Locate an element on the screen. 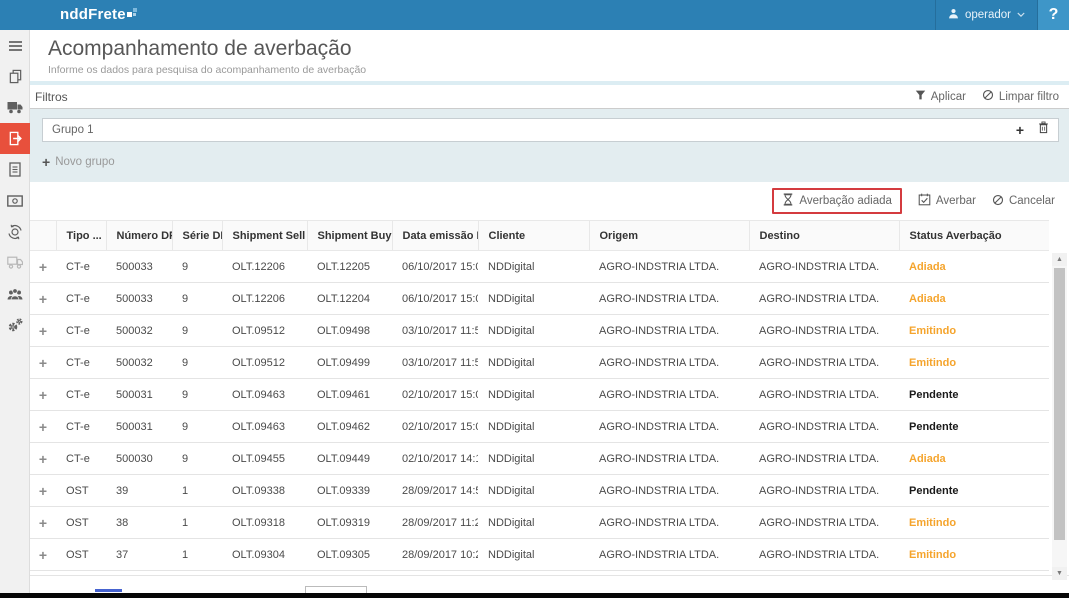 The height and width of the screenshot is (598, 1069). averbacao-adiada-label: Averbação adiada is located at coordinates (845, 201).